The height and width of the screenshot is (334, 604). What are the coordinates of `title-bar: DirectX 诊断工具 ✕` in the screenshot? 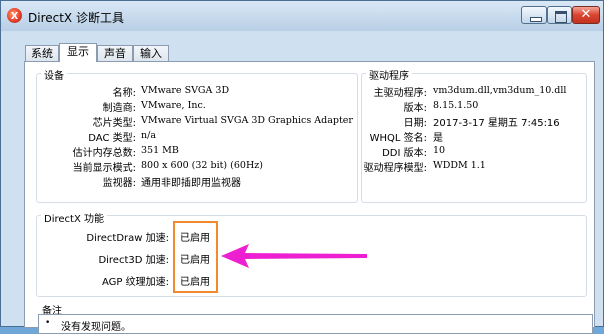 It's located at (302, 16).